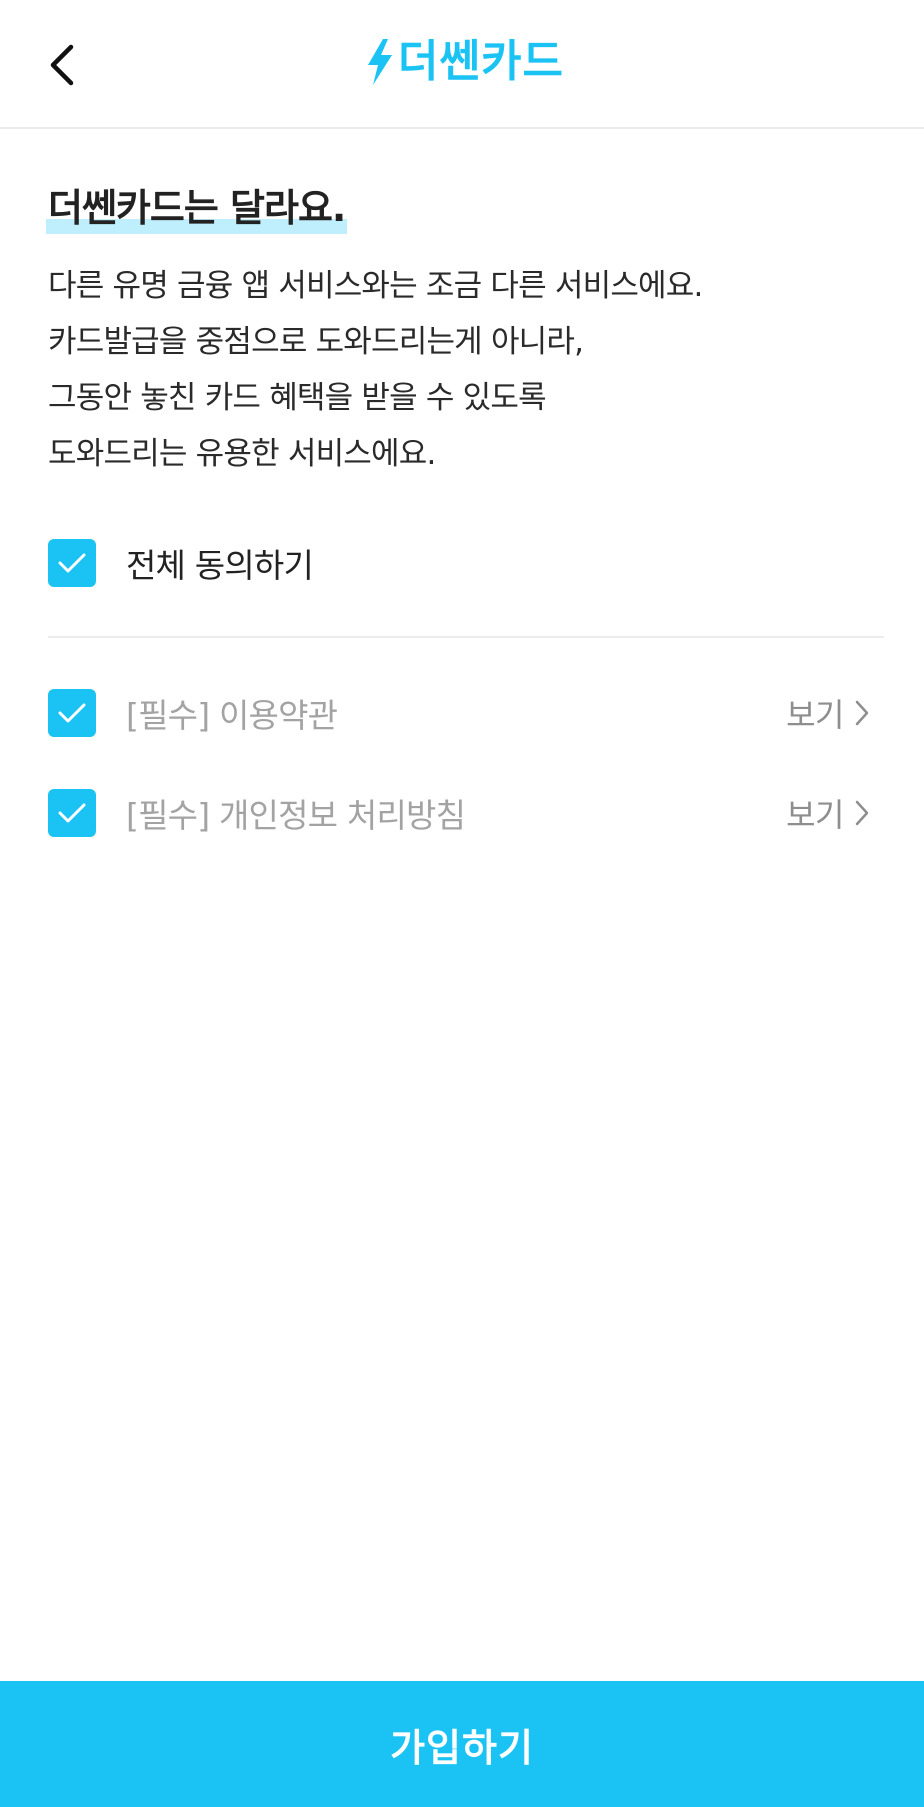 The height and width of the screenshot is (1807, 924). What do you see at coordinates (296, 815) in the screenshot?
I see `privacy-policy-label: [필수] 개인정보 처리방침` at bounding box center [296, 815].